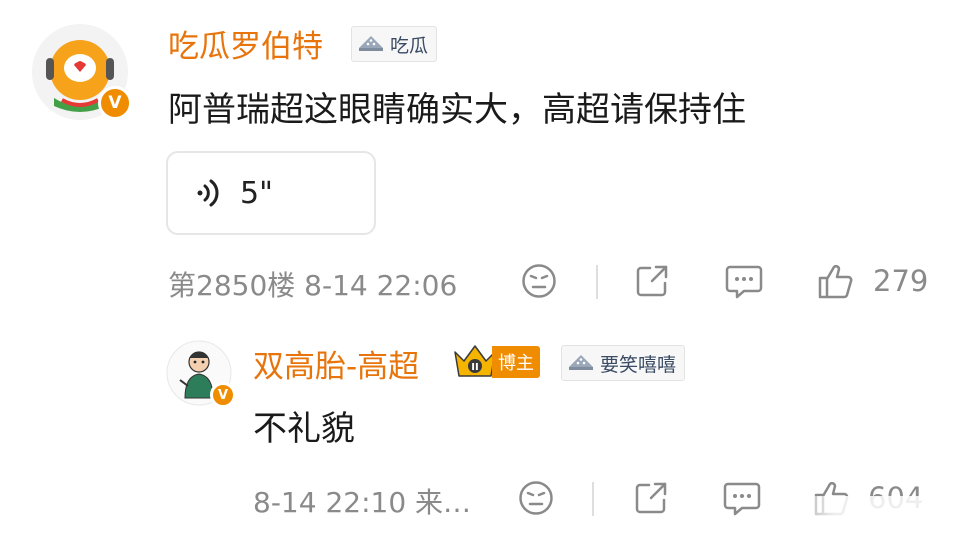  I want to click on svg-text: II, so click(474, 367).